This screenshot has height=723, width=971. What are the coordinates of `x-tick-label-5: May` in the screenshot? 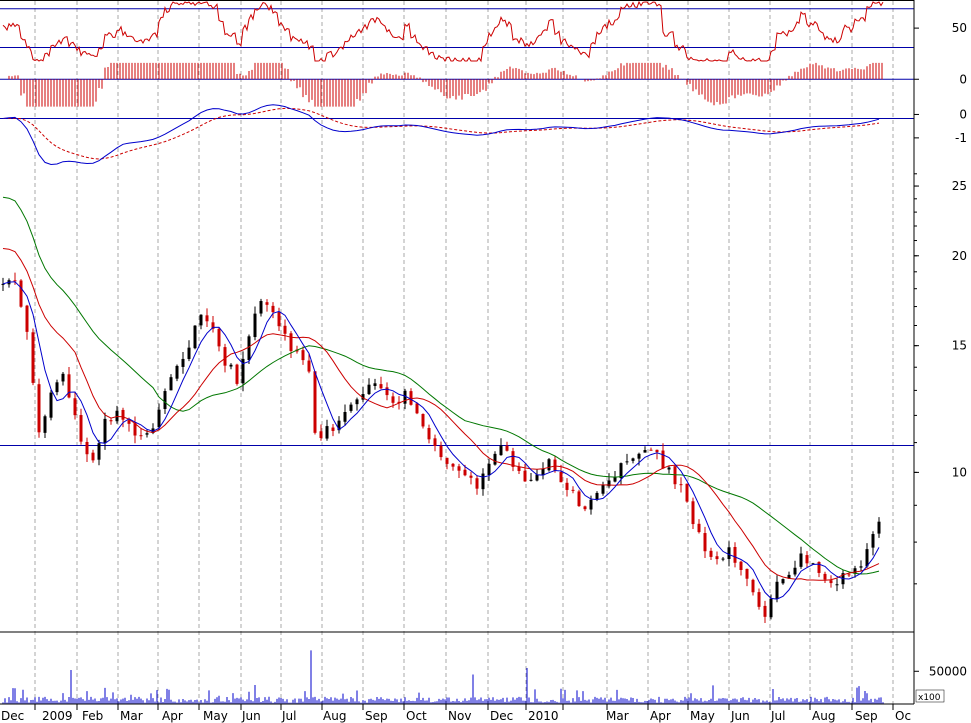 It's located at (215, 716).